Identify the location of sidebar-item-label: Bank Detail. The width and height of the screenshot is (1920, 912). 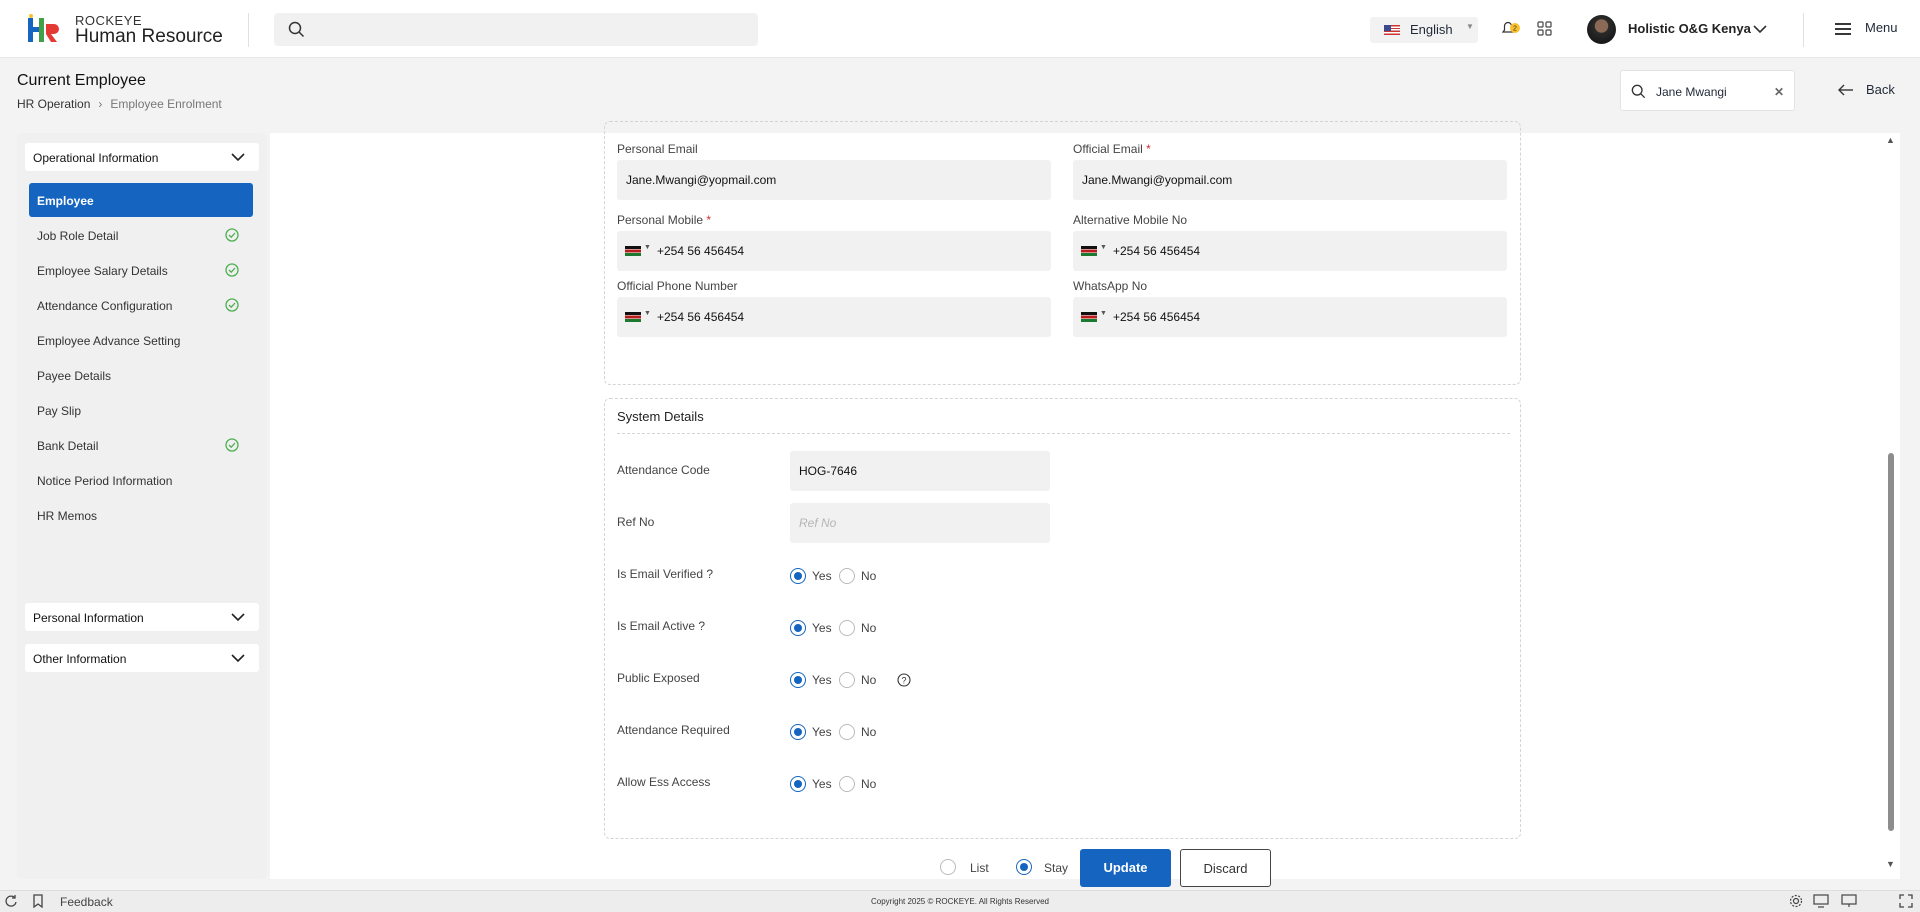
(68, 446).